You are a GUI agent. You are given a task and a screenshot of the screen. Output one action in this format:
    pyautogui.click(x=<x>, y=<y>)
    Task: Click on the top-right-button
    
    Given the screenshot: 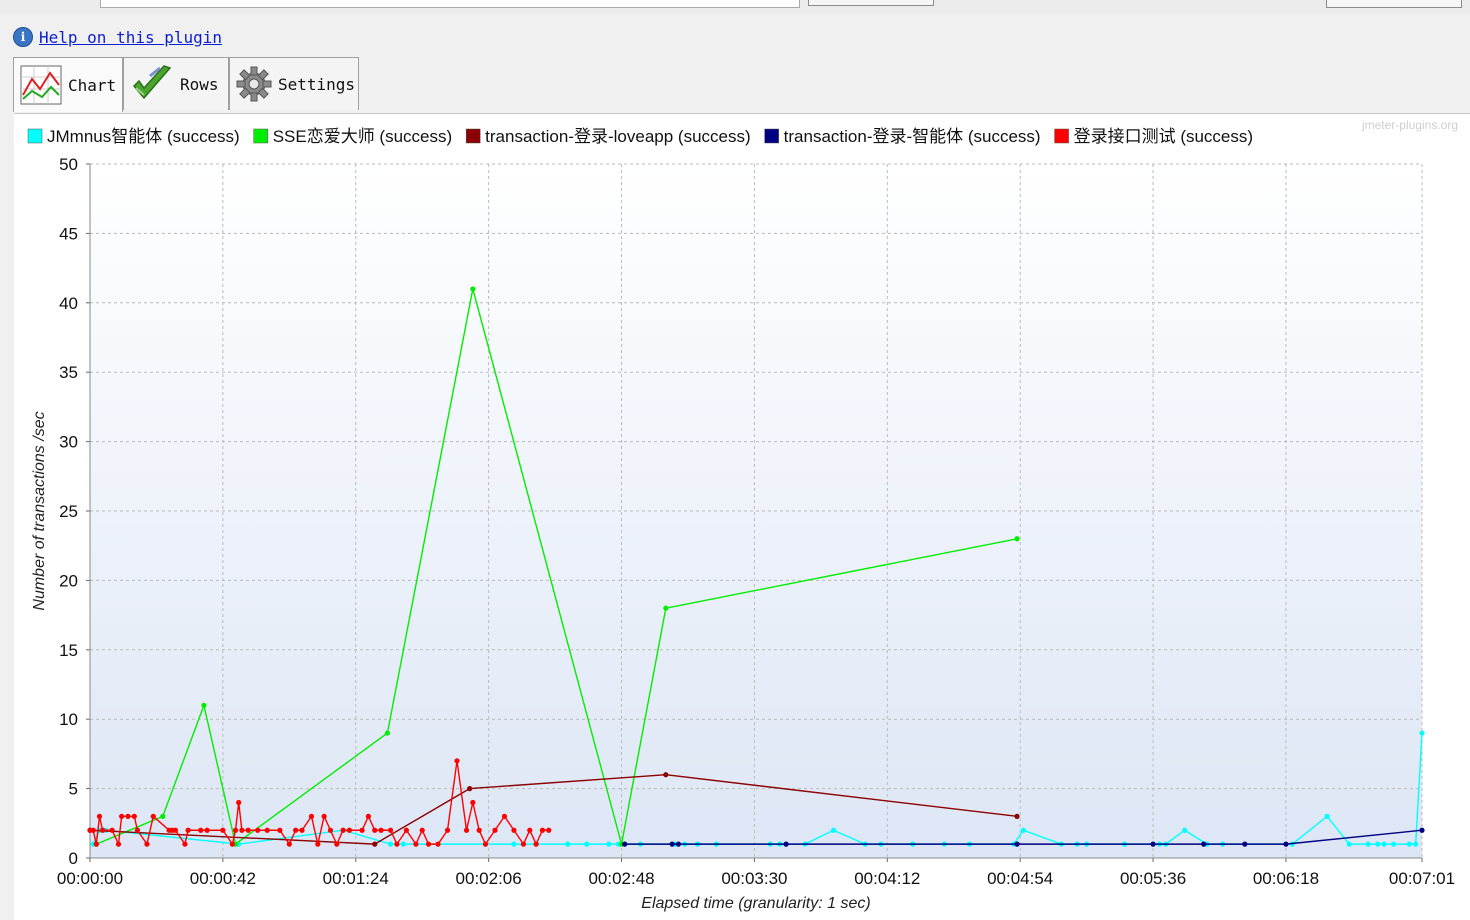 What is the action you would take?
    pyautogui.click(x=1394, y=4)
    